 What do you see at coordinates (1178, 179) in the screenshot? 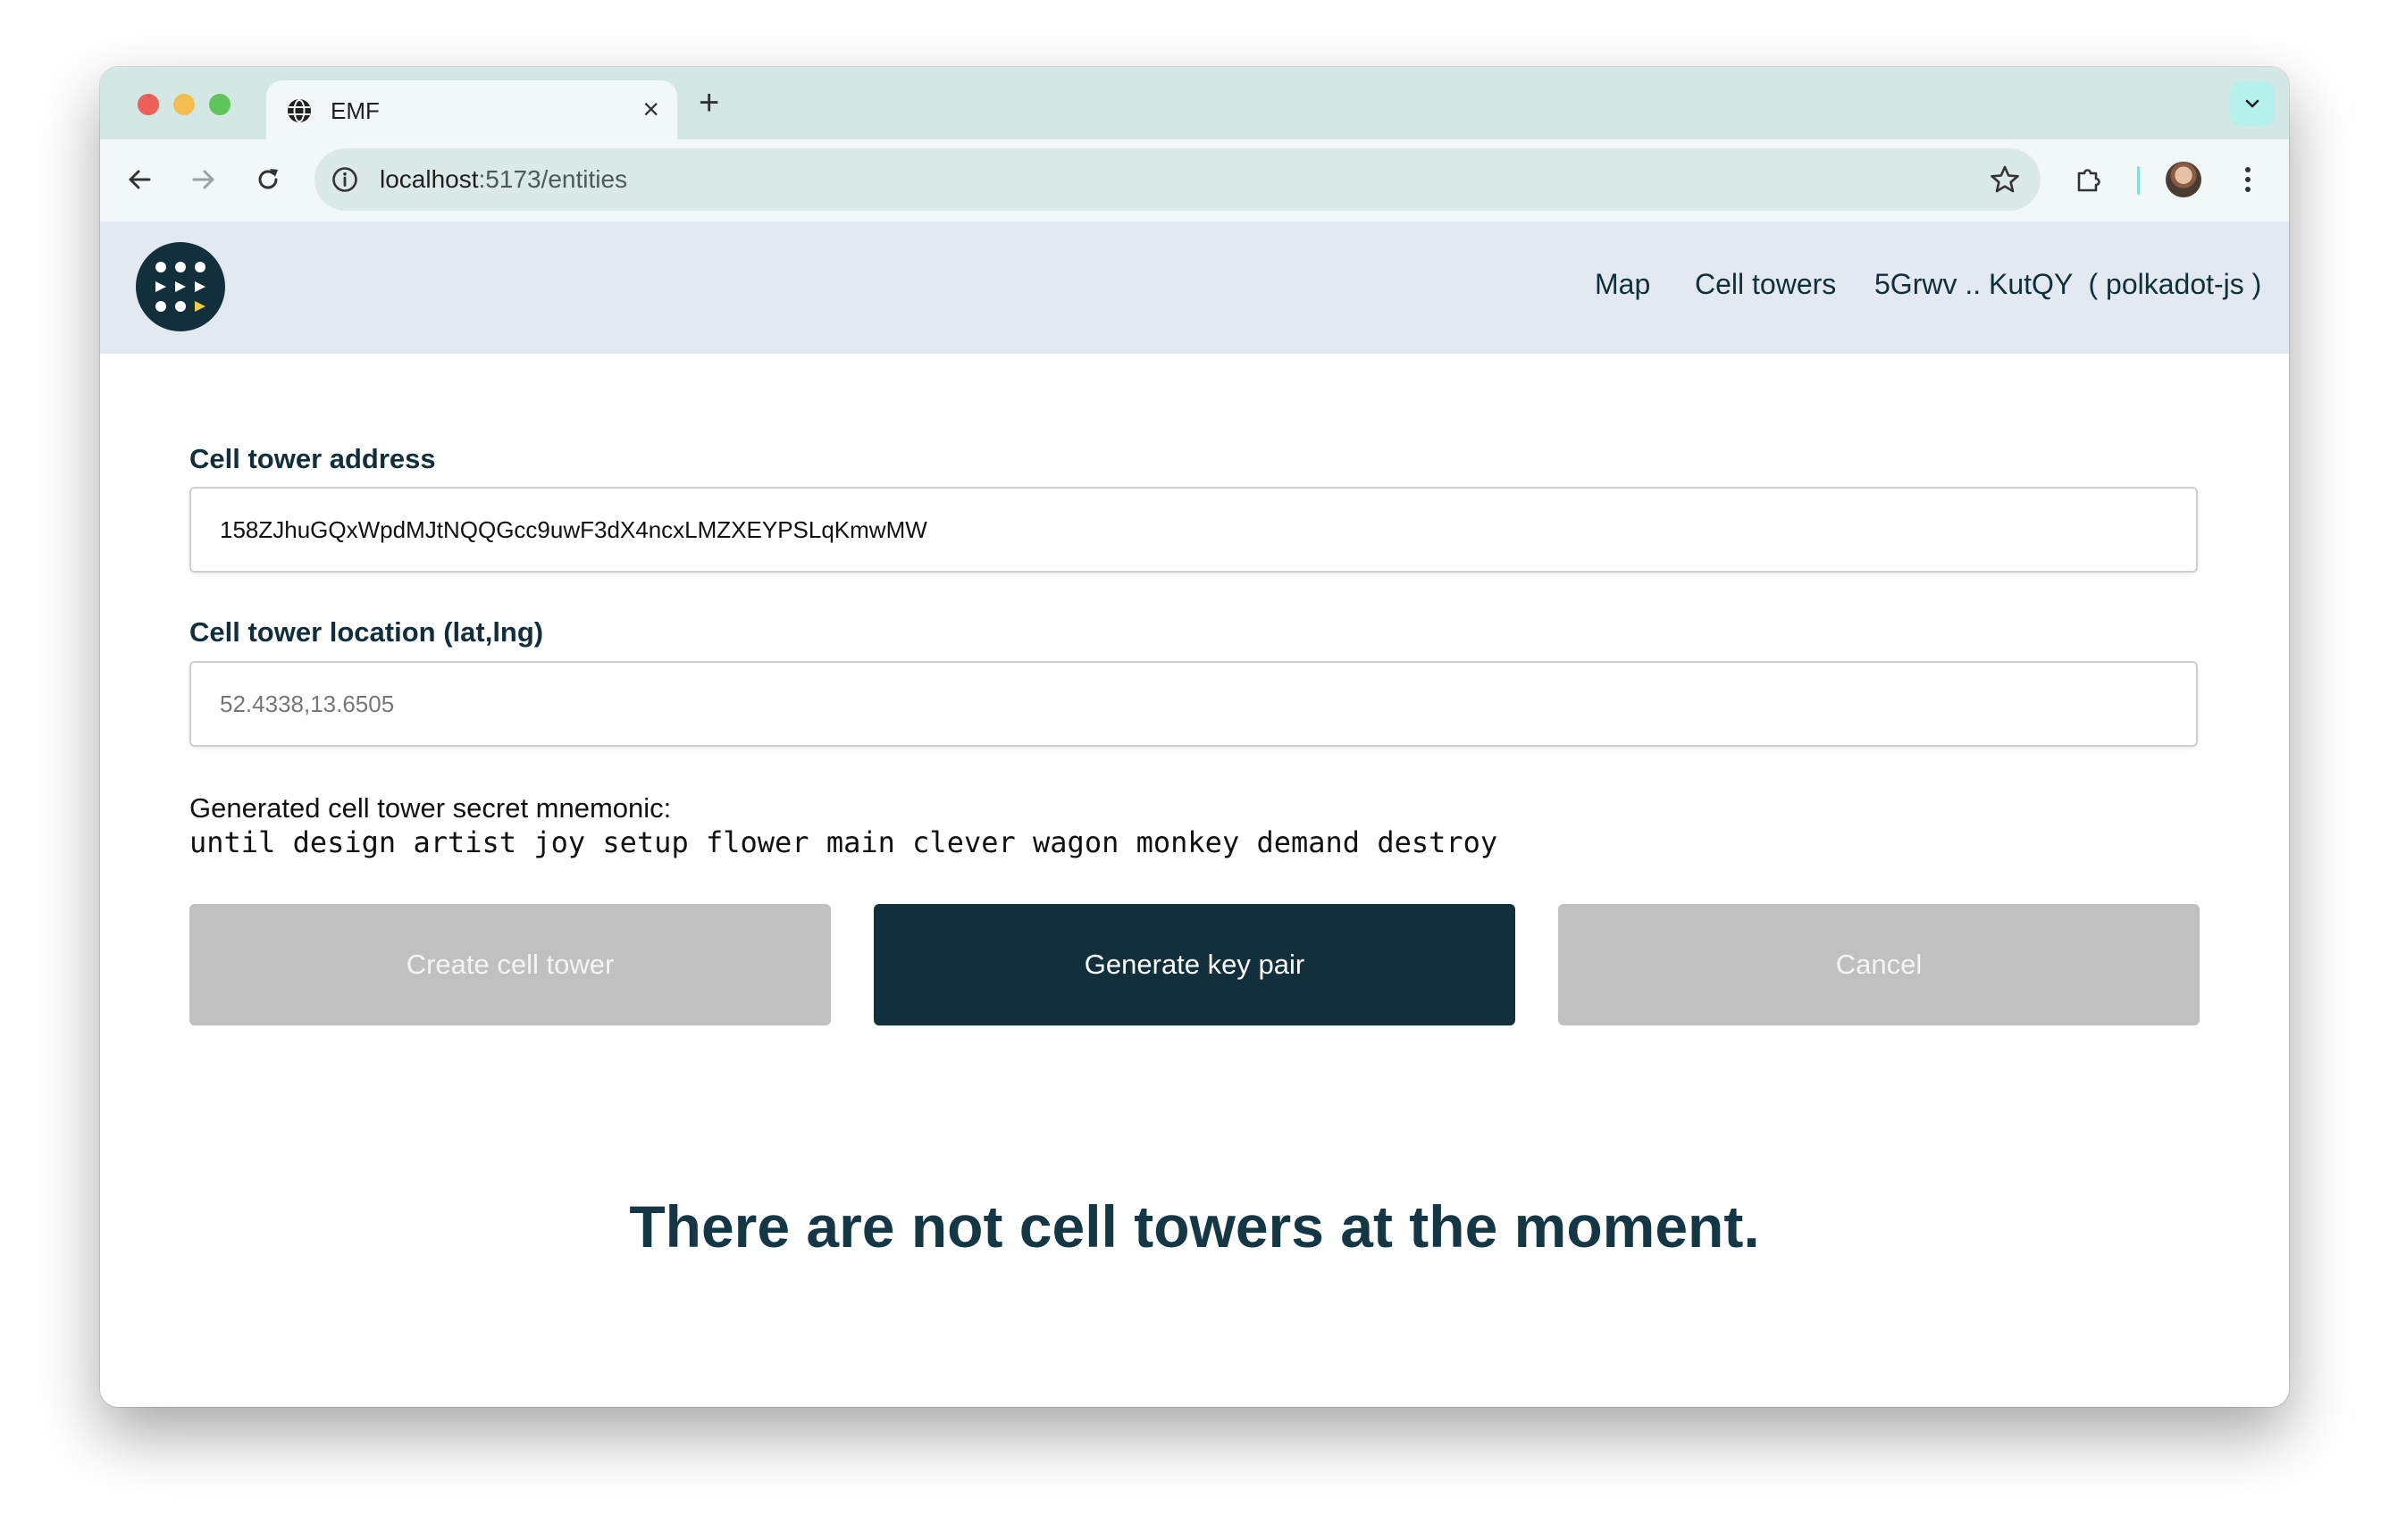
I see `address-bar: localhost:5173/entities` at bounding box center [1178, 179].